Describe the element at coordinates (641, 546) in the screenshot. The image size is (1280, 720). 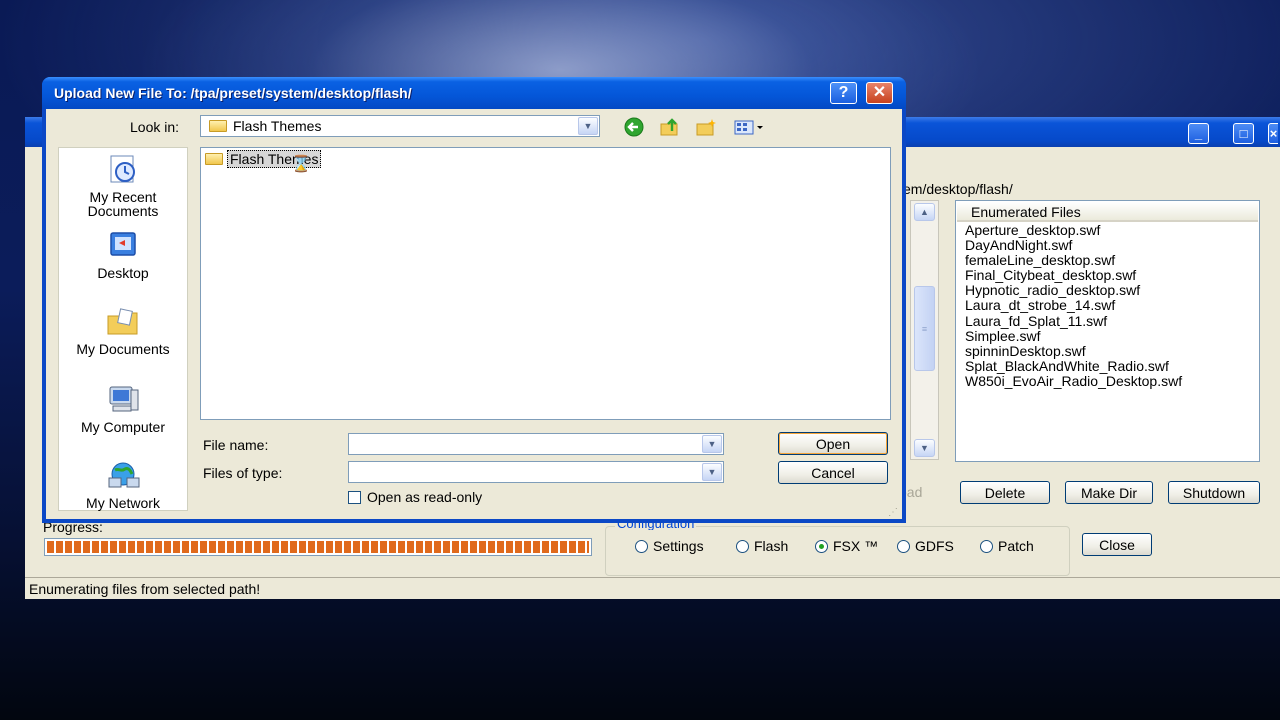
I see `radio-settings-dot` at that location.